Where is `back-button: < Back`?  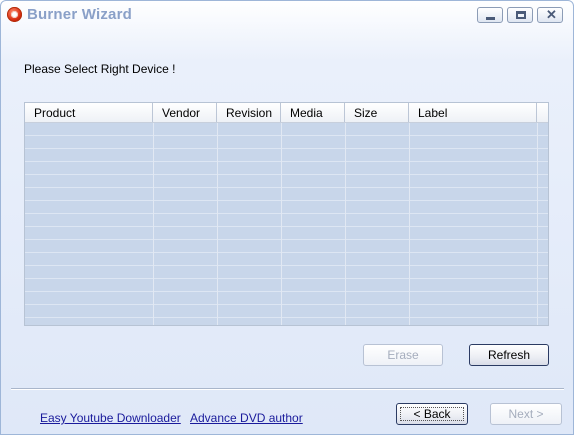
back-button: < Back is located at coordinates (432, 414).